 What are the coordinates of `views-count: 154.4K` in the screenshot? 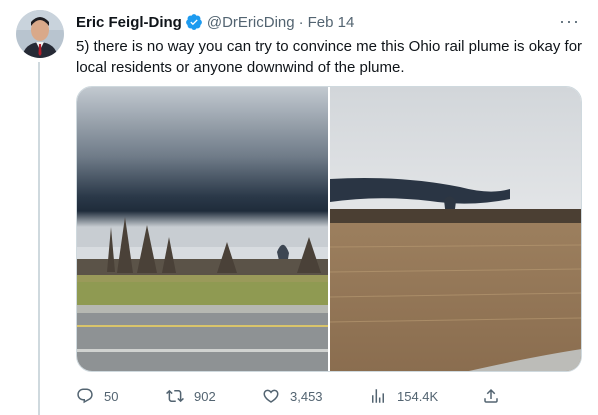 It's located at (418, 396).